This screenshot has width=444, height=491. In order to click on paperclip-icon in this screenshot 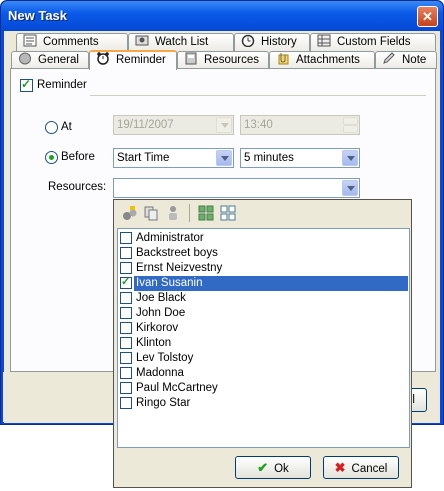, I will do `click(283, 58)`.